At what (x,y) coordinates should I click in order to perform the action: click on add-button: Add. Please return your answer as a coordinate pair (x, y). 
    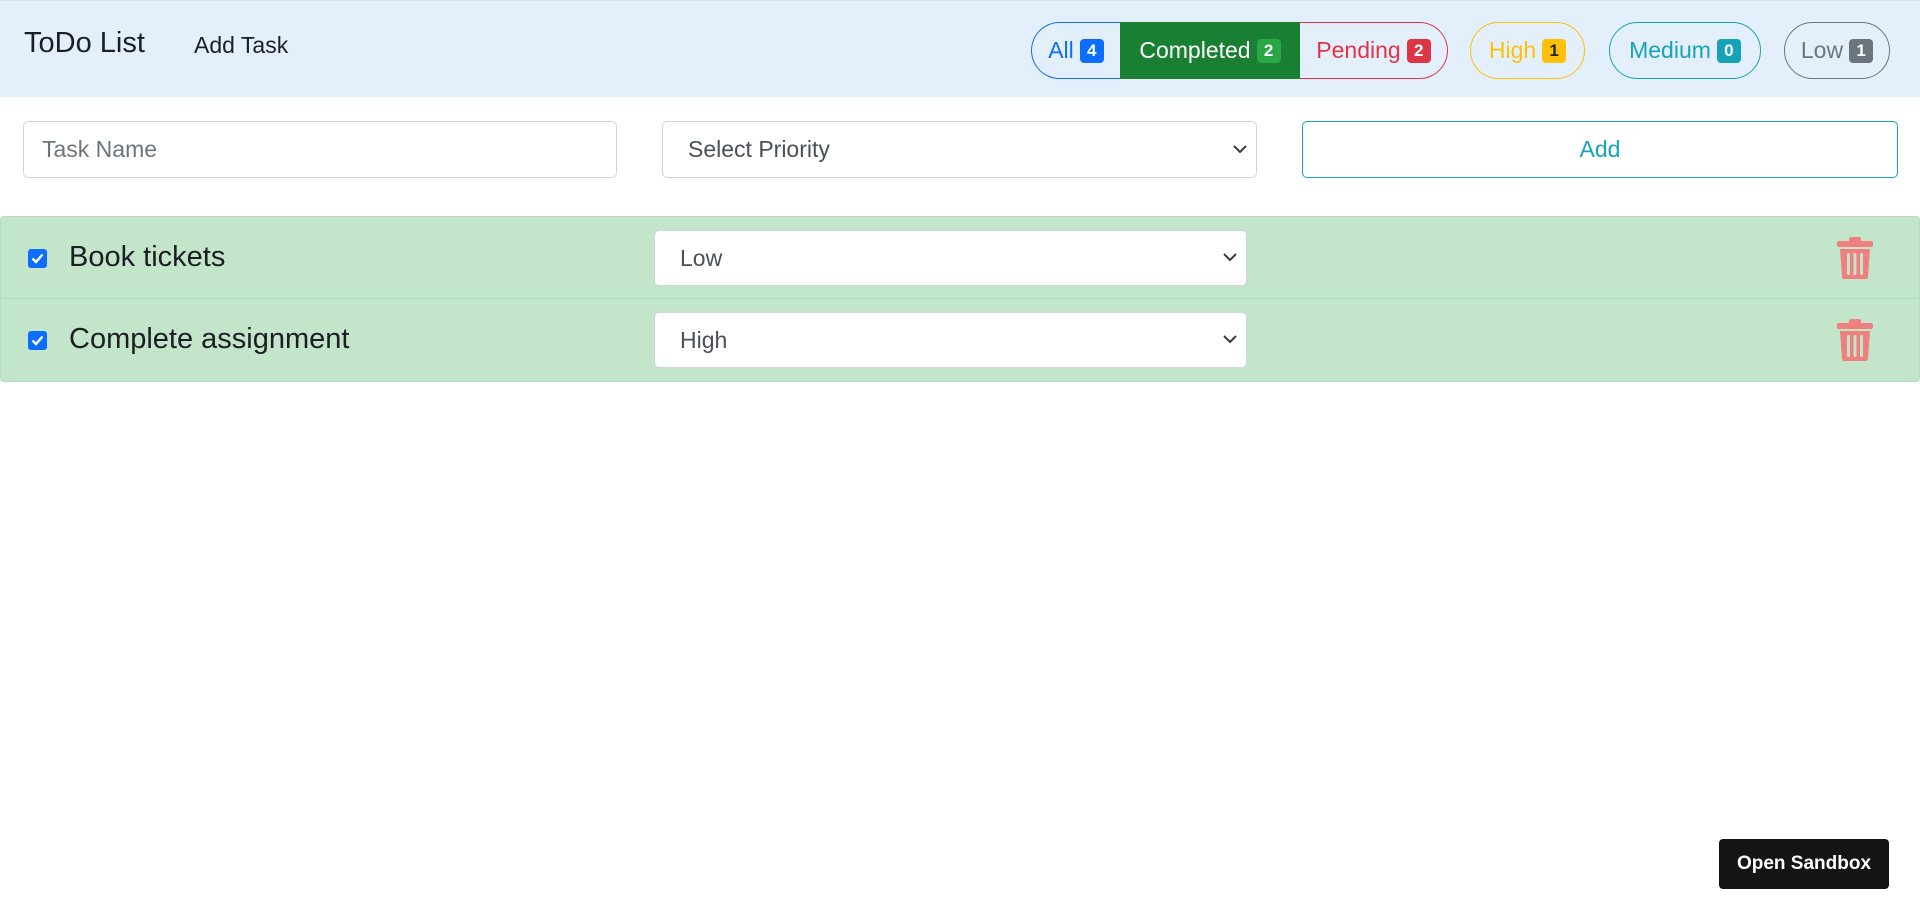
    Looking at the image, I should click on (1600, 149).